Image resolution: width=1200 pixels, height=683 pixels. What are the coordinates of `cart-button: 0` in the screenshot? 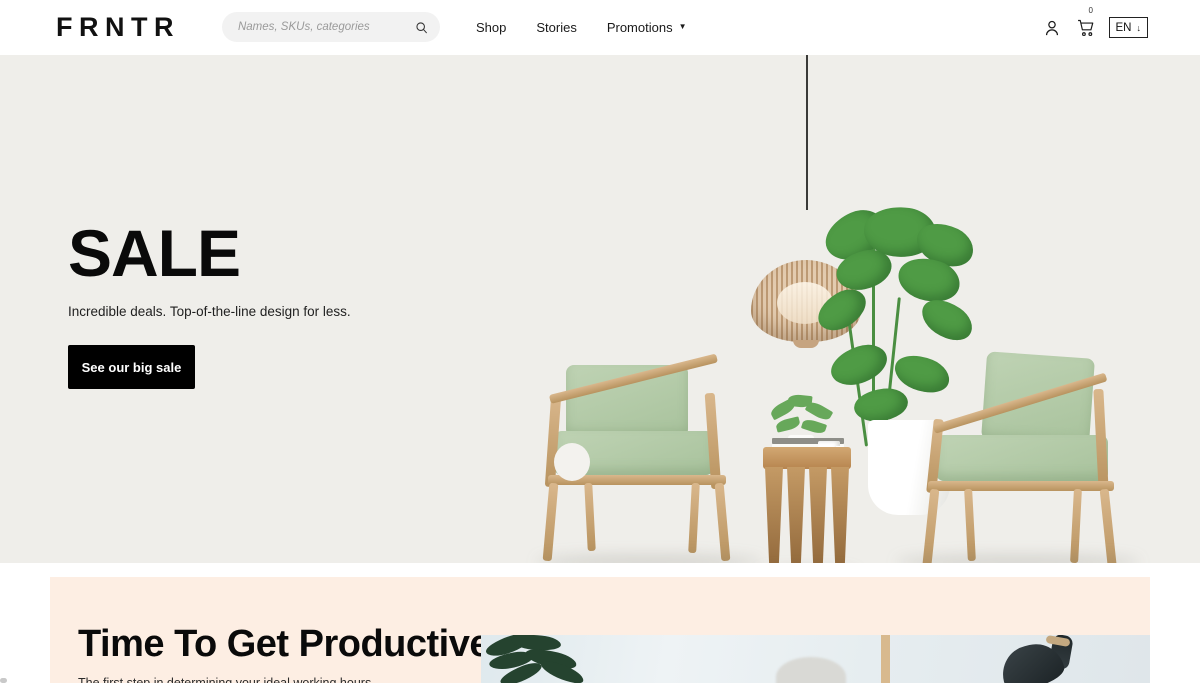 It's located at (1086, 22).